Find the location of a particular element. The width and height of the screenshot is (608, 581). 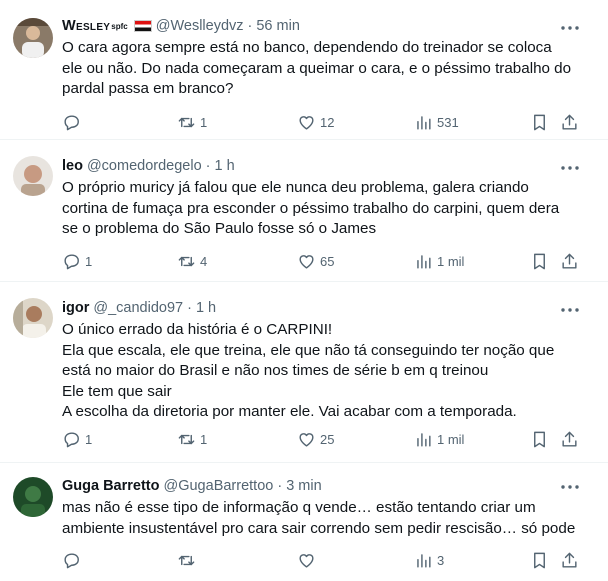

retweet-count: 4 is located at coordinates (204, 261).